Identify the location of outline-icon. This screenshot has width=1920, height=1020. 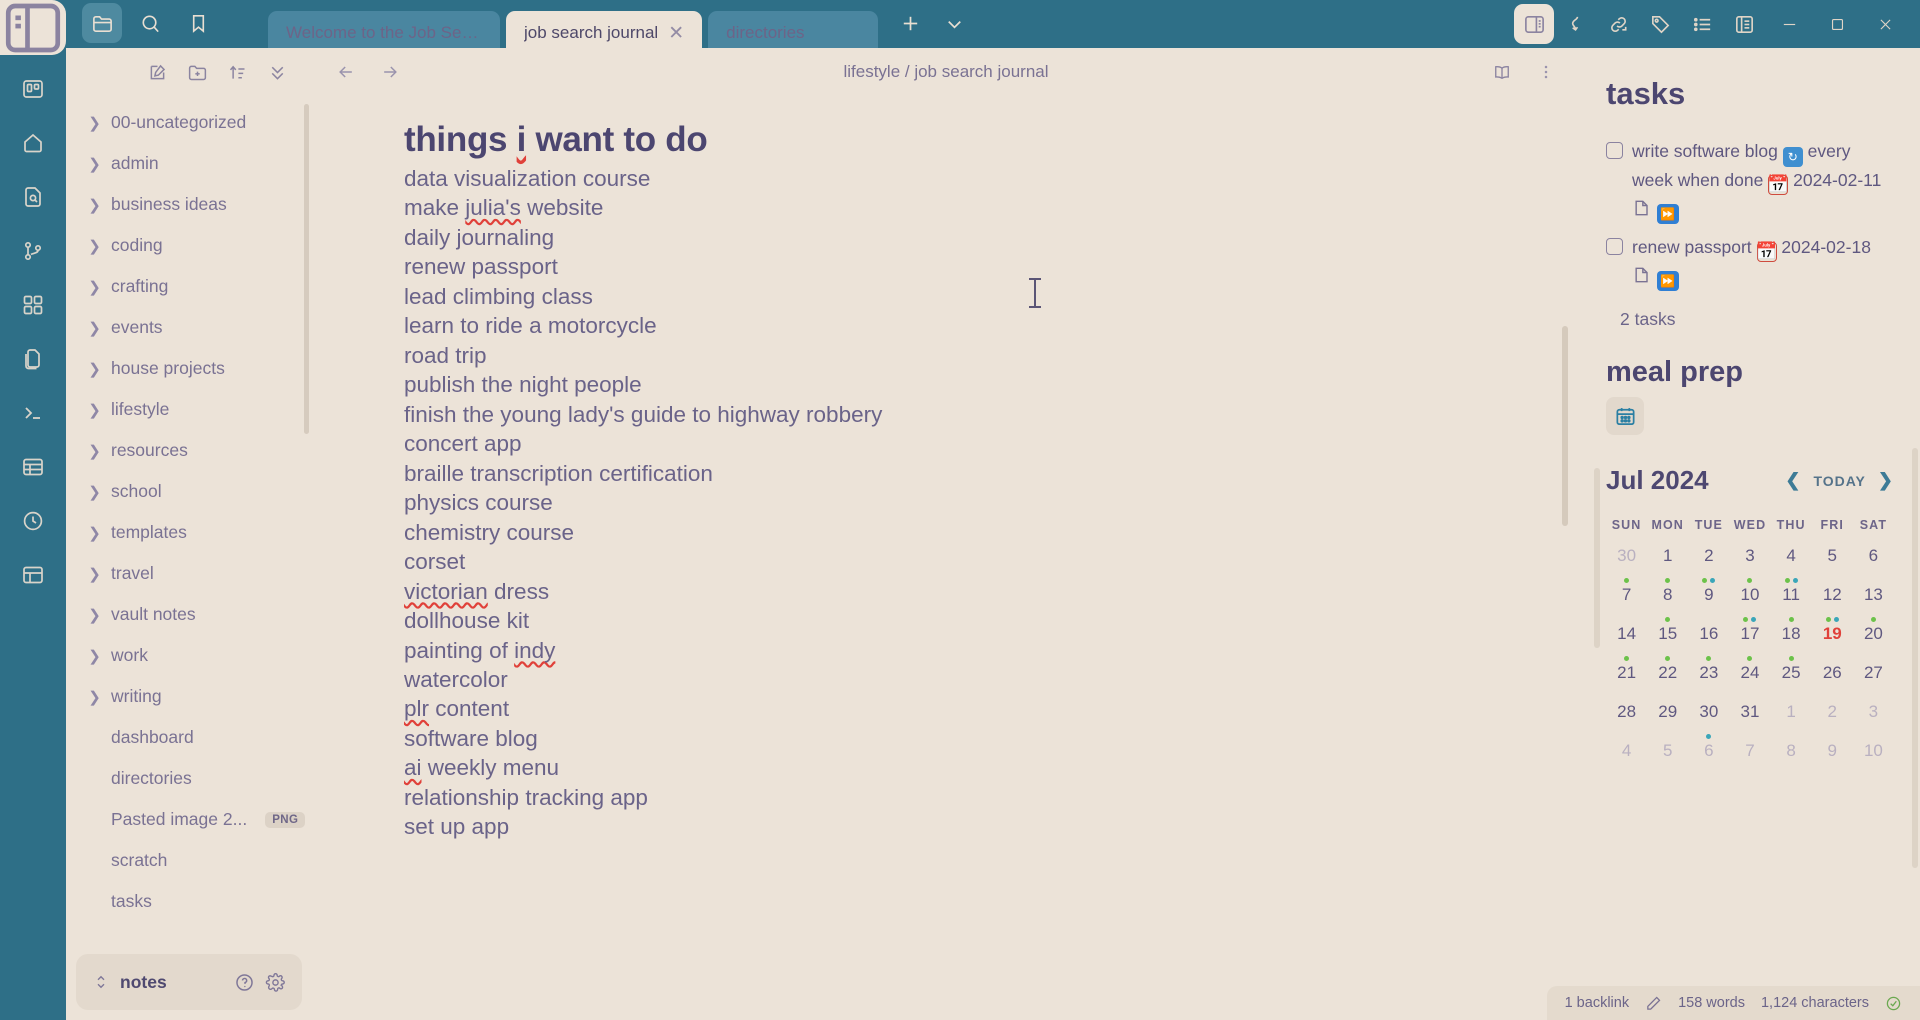
(1744, 24).